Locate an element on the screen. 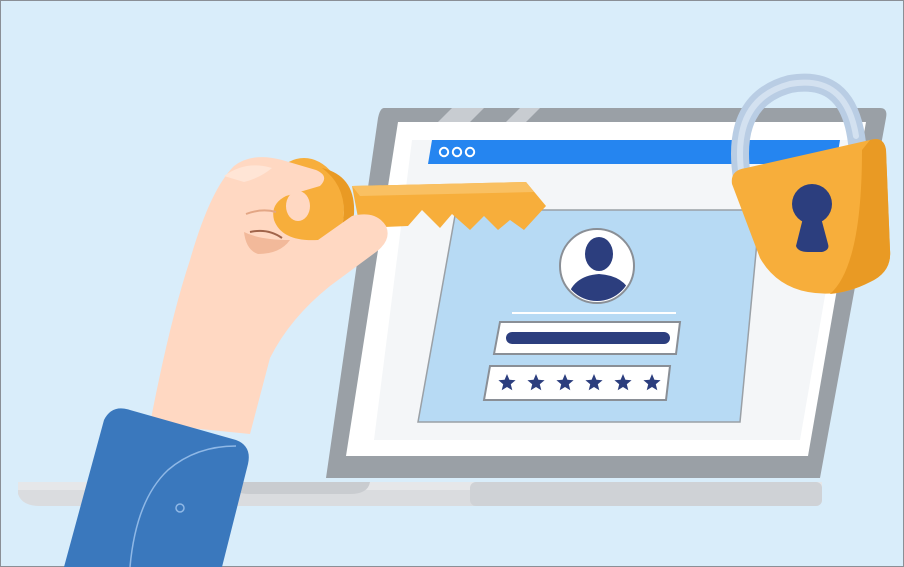 The height and width of the screenshot is (567, 904). keyhole-icon is located at coordinates (812, 218).